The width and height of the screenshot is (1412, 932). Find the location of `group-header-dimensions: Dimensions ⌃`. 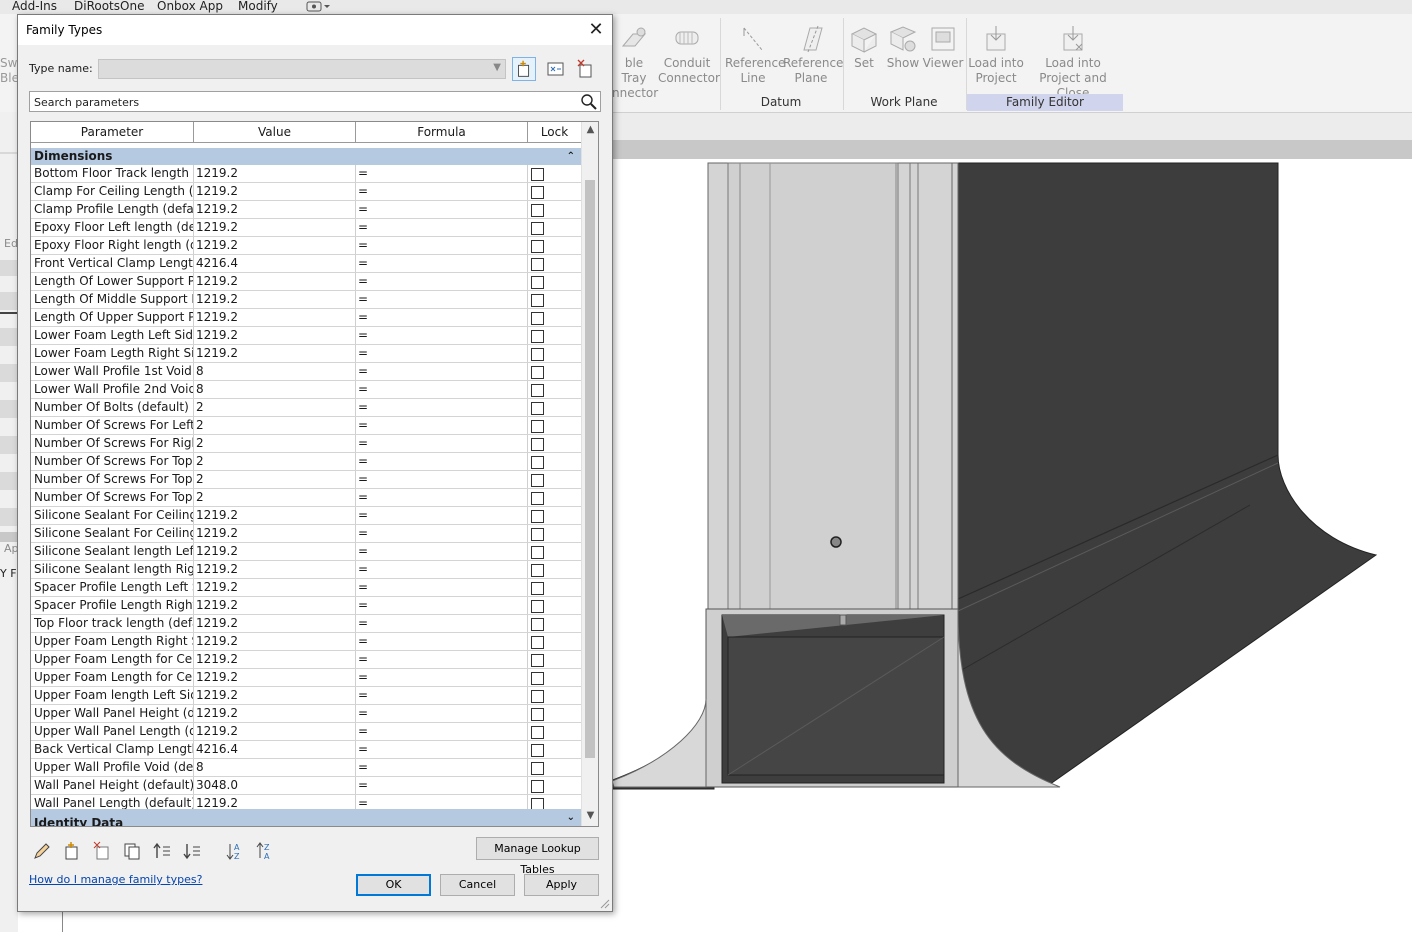

group-header-dimensions: Dimensions ⌃ is located at coordinates (306, 156).